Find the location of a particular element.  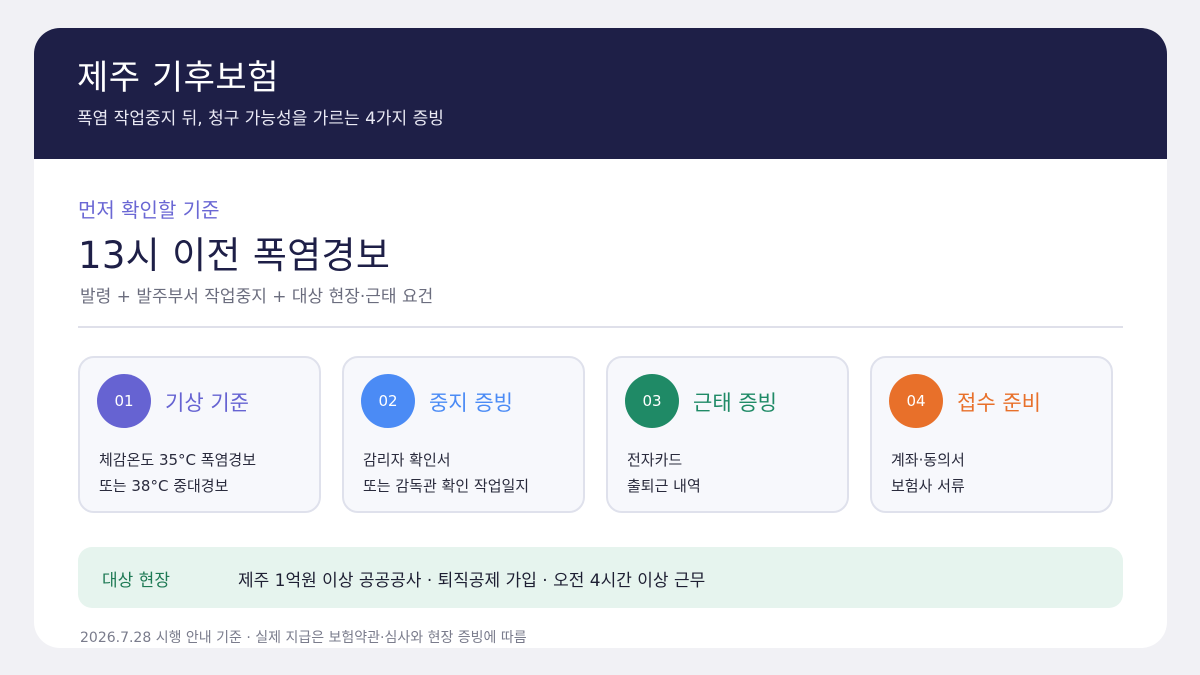

step-detail-line: 체감온도 35°C 폭염경보 is located at coordinates (177, 460).